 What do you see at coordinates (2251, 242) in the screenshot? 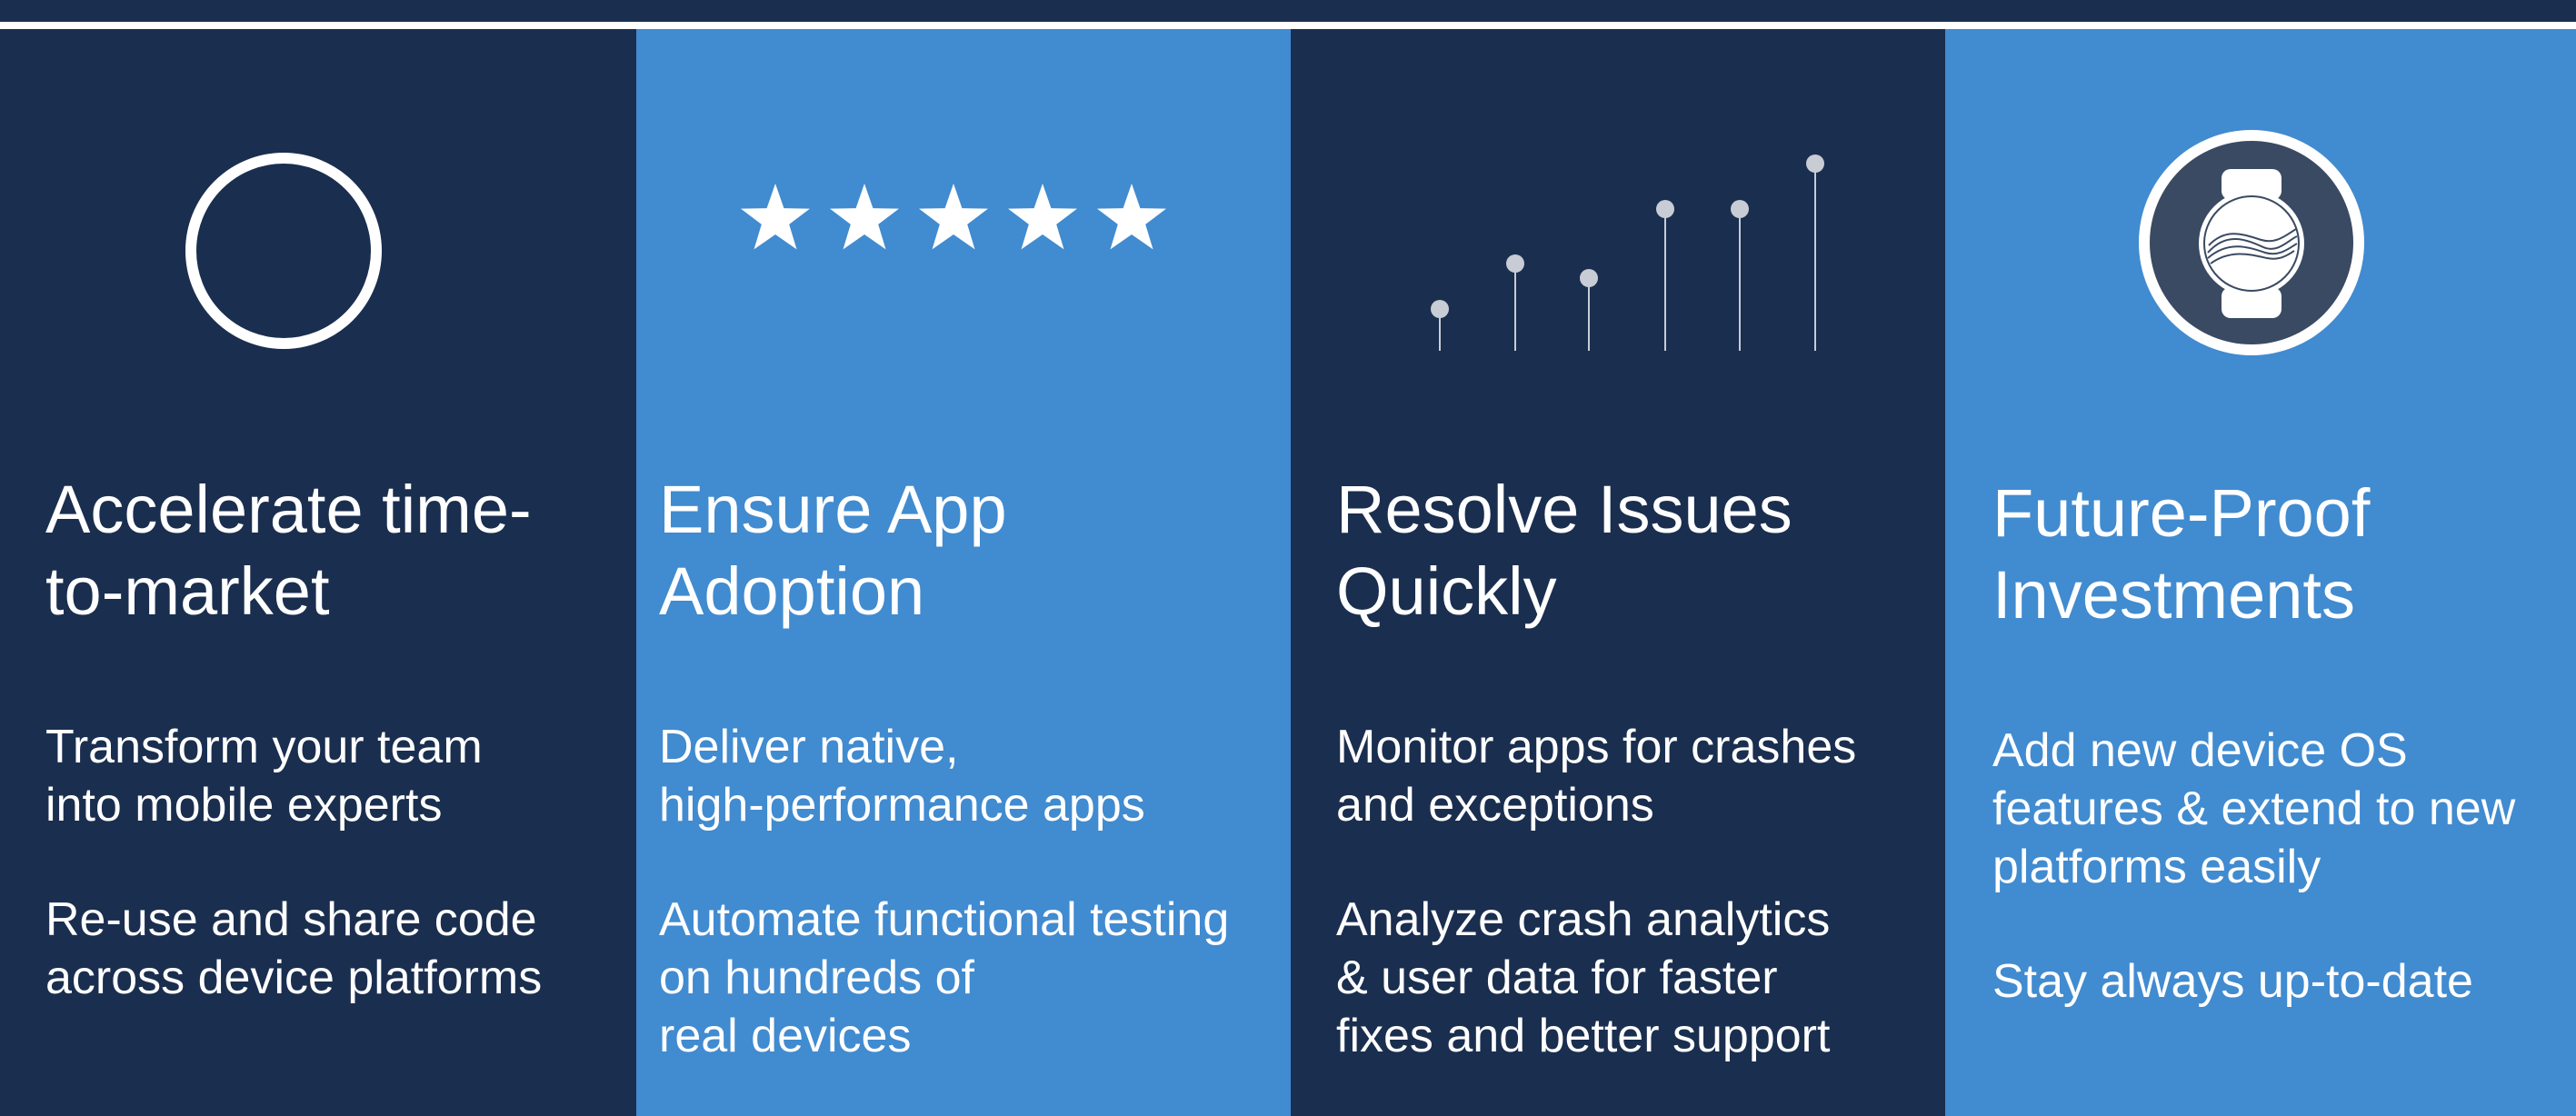
I see `smartwatch-icon` at bounding box center [2251, 242].